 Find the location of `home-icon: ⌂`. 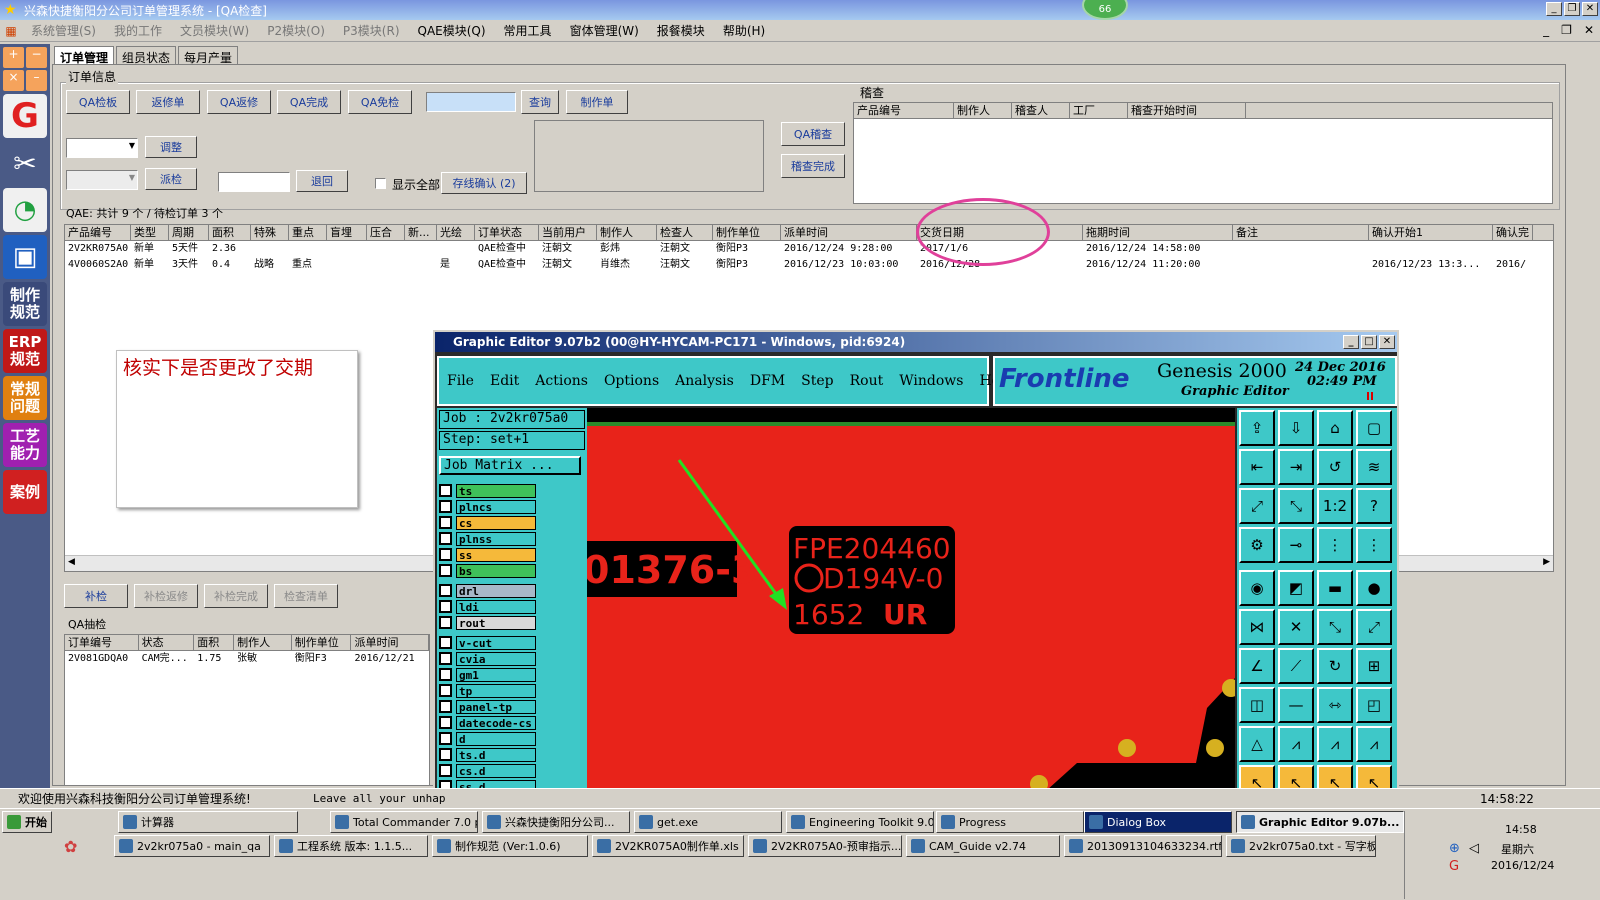

home-icon: ⌂ is located at coordinates (1335, 428).